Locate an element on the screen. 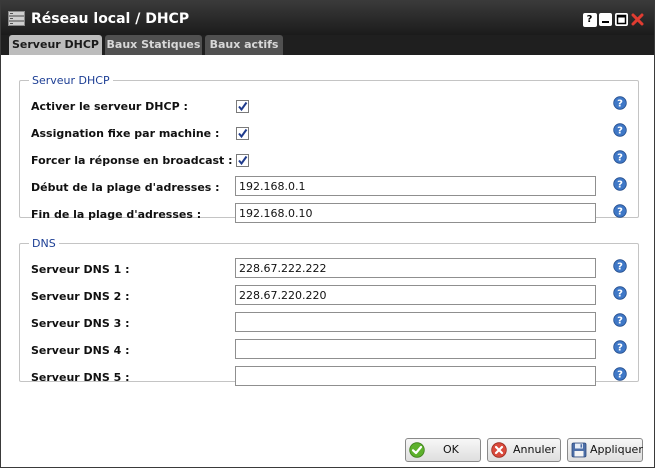 This screenshot has width=655, height=468. window-minimize-button is located at coordinates (605, 19).